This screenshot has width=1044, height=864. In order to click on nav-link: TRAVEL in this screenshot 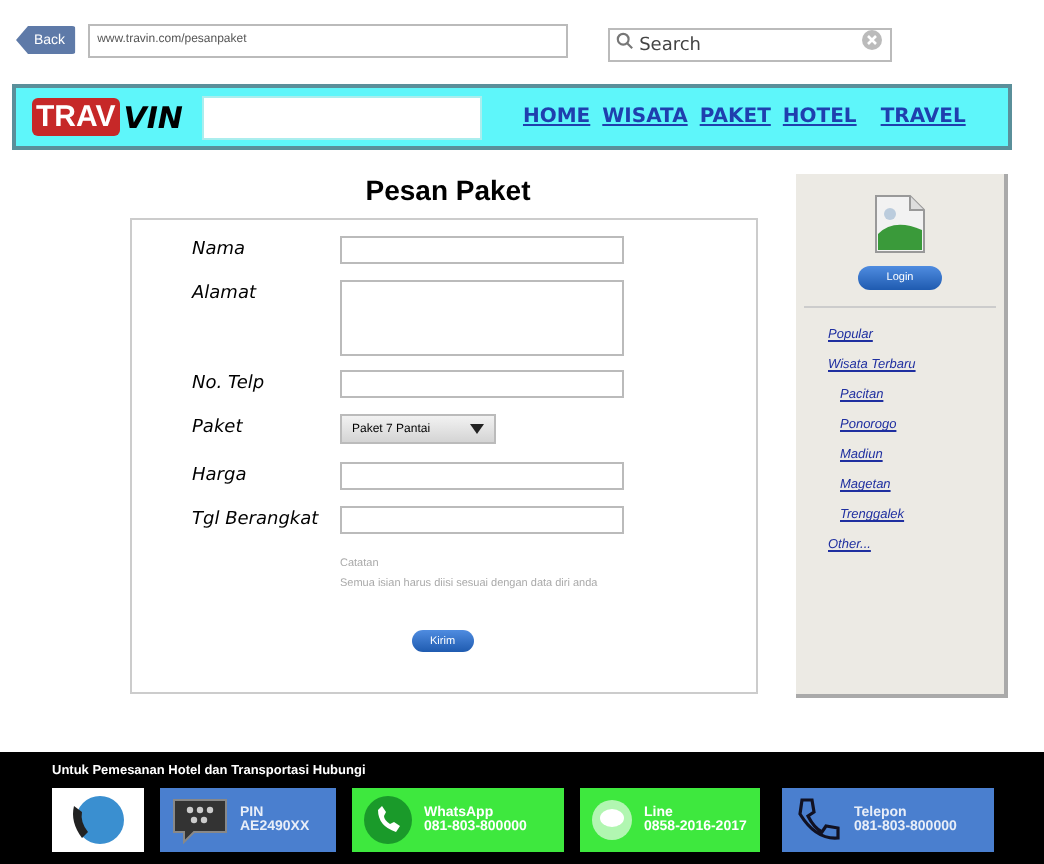, I will do `click(923, 117)`.